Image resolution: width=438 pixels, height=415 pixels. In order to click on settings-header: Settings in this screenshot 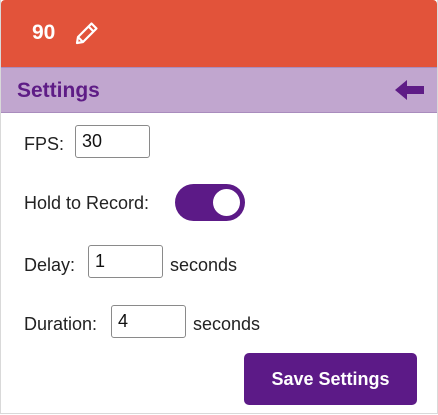, I will do `click(219, 90)`.